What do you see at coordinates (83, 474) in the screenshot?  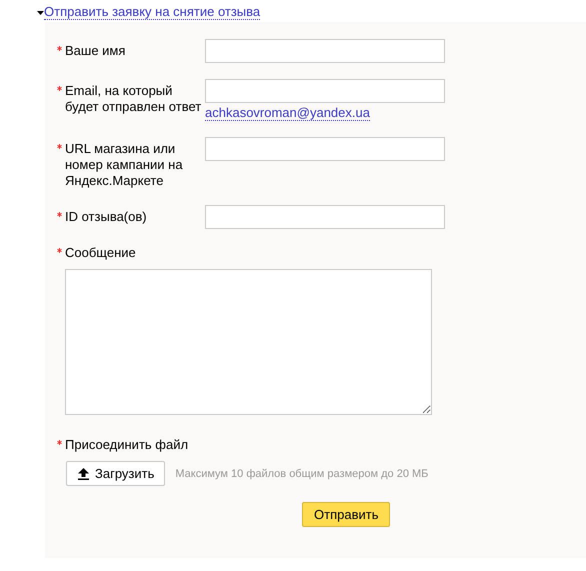 I see `upload-icon` at bounding box center [83, 474].